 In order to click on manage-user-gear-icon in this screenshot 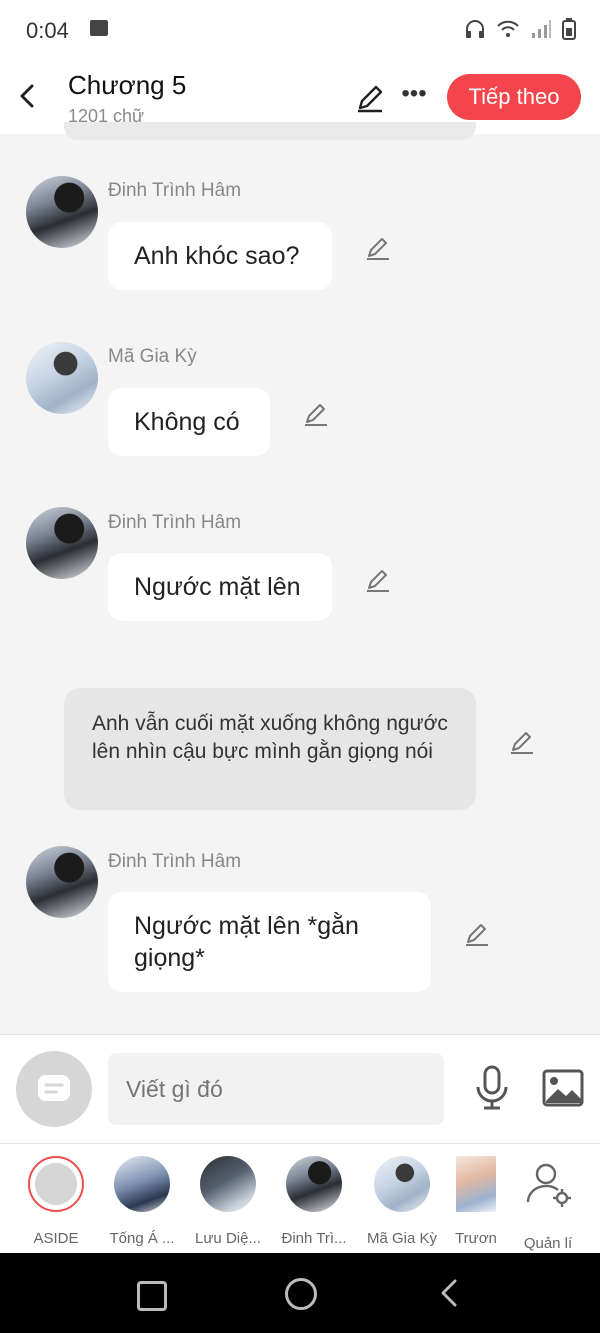, I will do `click(548, 1185)`.